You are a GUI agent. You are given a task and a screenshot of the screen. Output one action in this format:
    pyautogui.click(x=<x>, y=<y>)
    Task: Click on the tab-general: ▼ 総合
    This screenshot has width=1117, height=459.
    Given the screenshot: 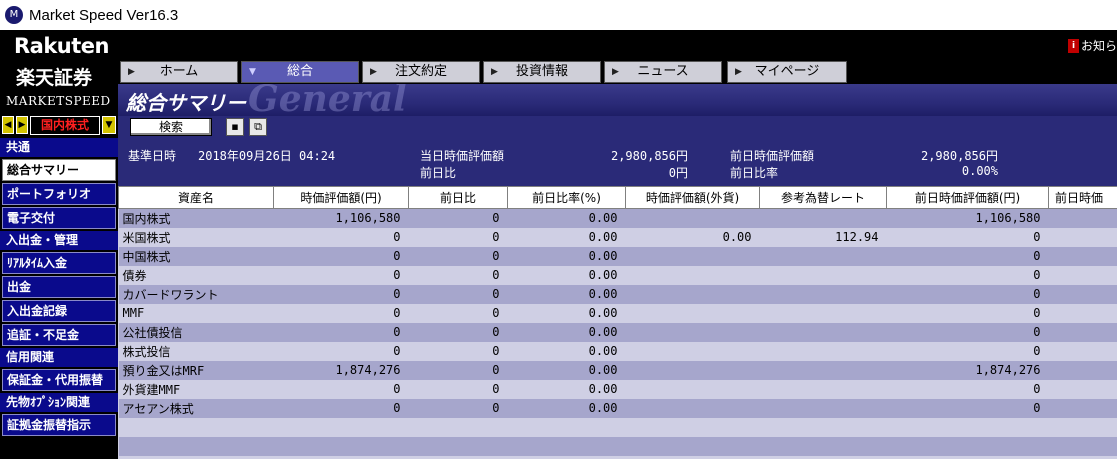 What is the action you would take?
    pyautogui.click(x=300, y=72)
    